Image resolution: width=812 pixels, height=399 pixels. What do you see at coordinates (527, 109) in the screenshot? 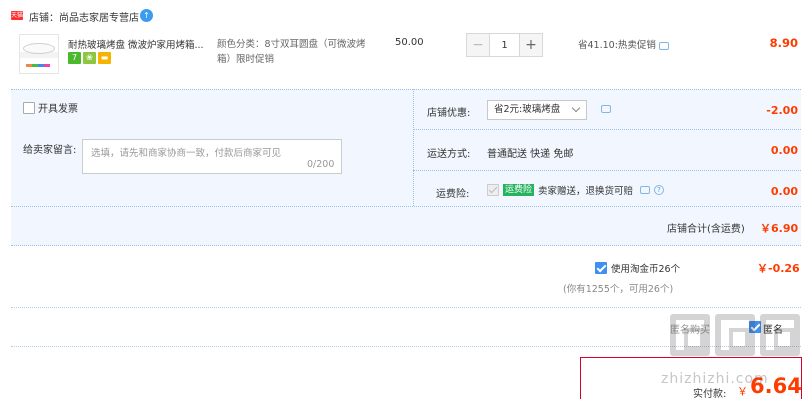
I see `store-discount-selected: 省2元:玻璃烤盘` at bounding box center [527, 109].